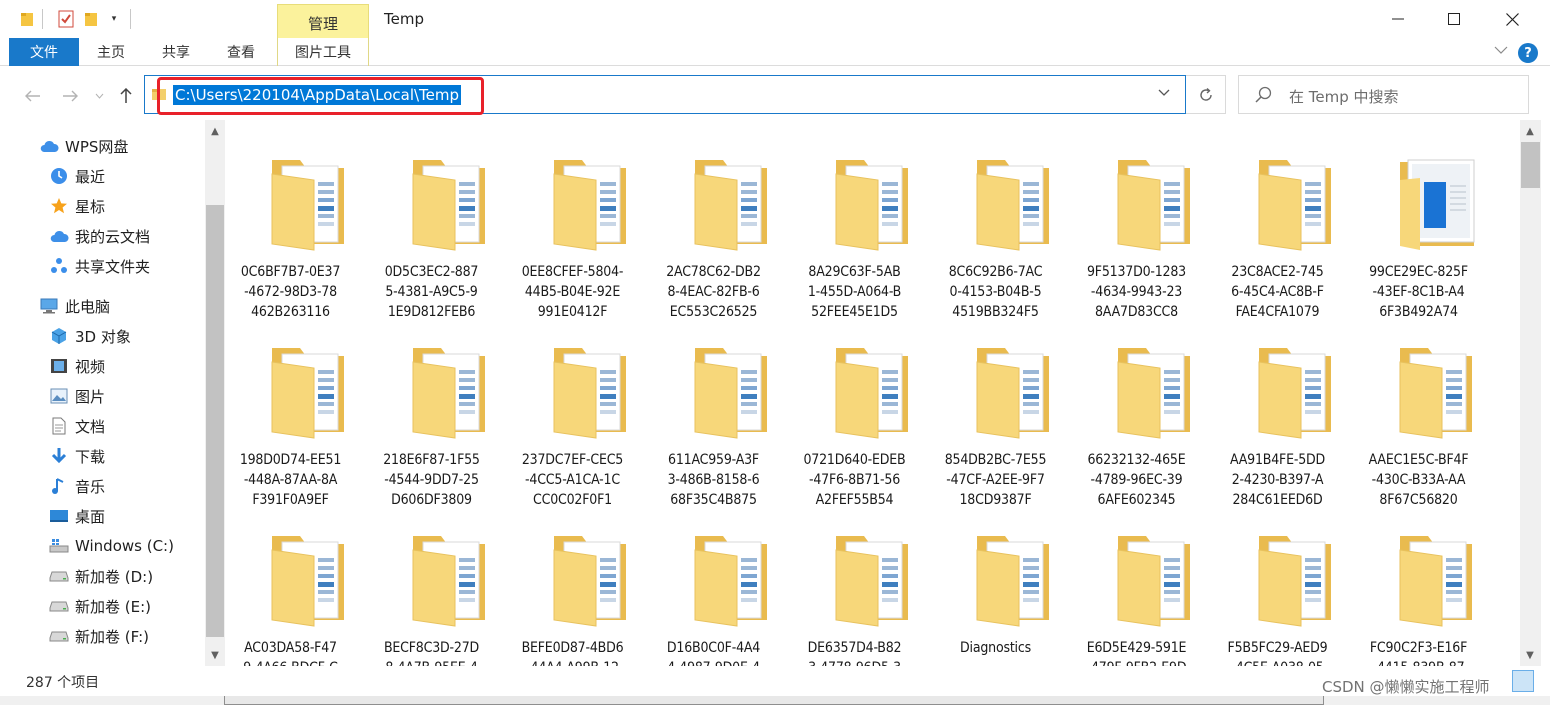 Image resolution: width=1550 pixels, height=705 pixels. What do you see at coordinates (1164, 93) in the screenshot?
I see `address-dropdown-button` at bounding box center [1164, 93].